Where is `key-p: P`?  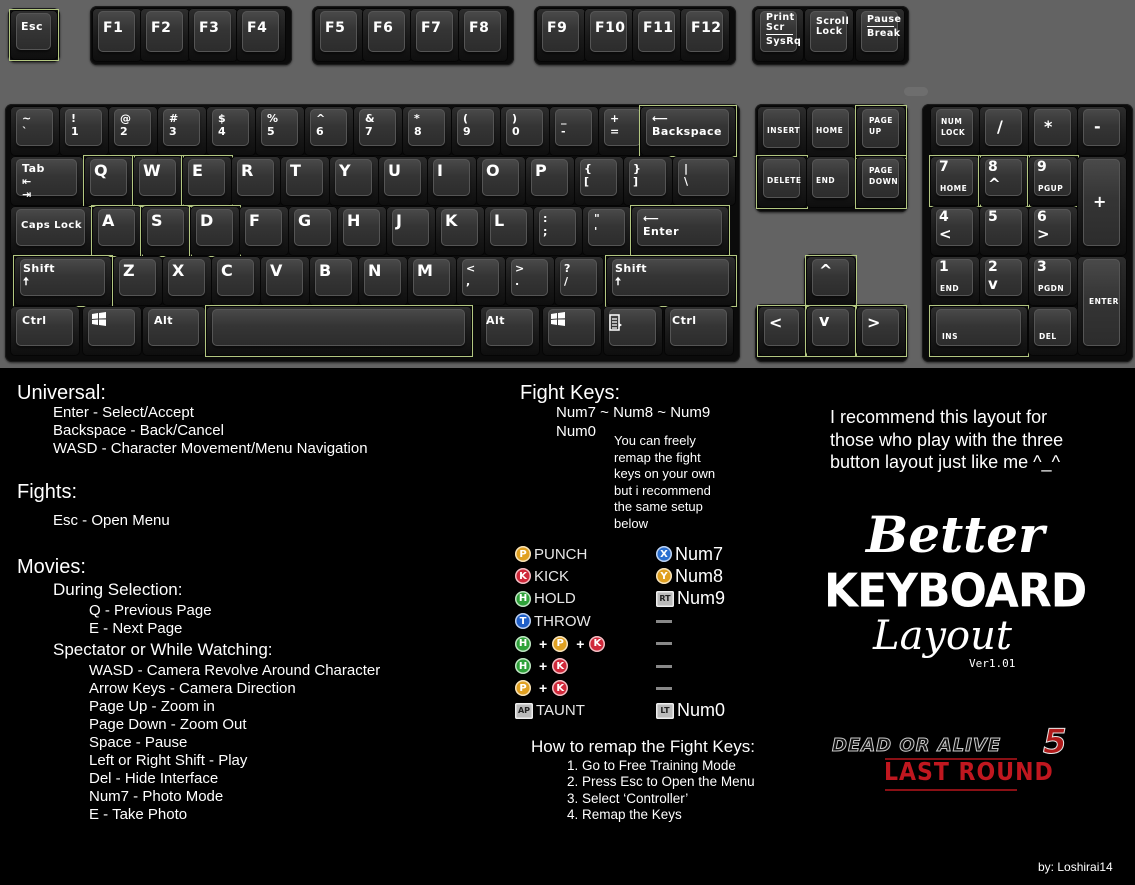
key-p: P is located at coordinates (550, 181).